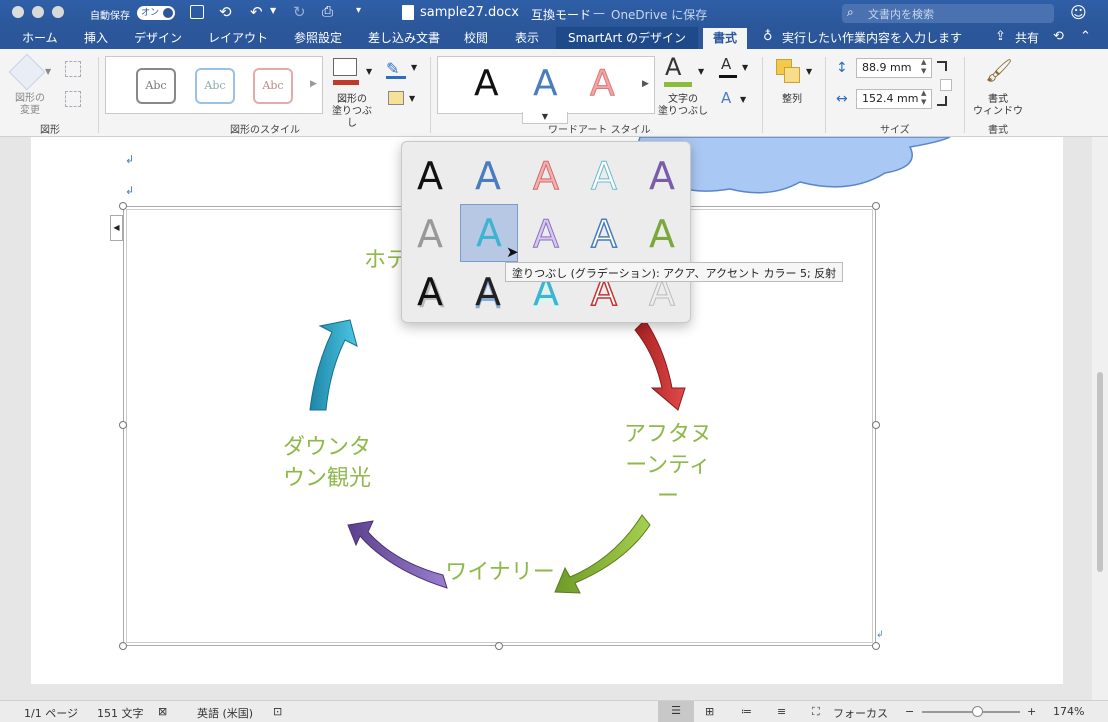 Image resolution: width=1108 pixels, height=722 pixels. Describe the element at coordinates (603, 84) in the screenshot. I see `wordart-style-red: A` at that location.